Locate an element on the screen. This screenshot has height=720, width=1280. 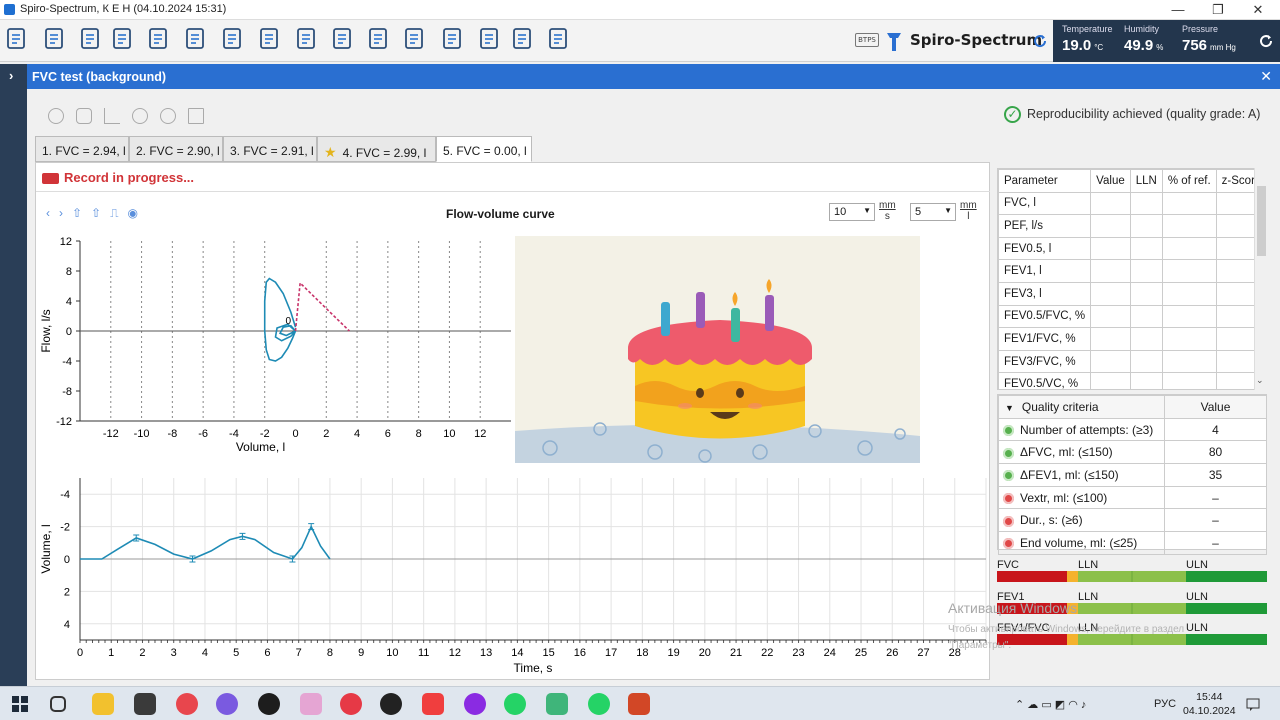
export-icon is located at coordinates (490, 39).